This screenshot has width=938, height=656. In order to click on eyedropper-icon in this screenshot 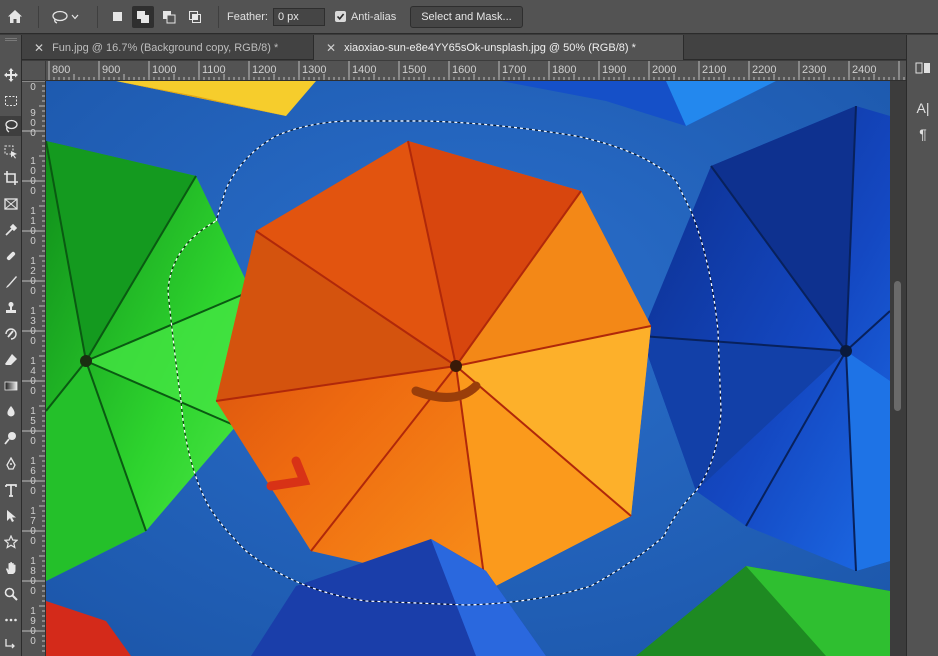, I will do `click(10, 229)`.